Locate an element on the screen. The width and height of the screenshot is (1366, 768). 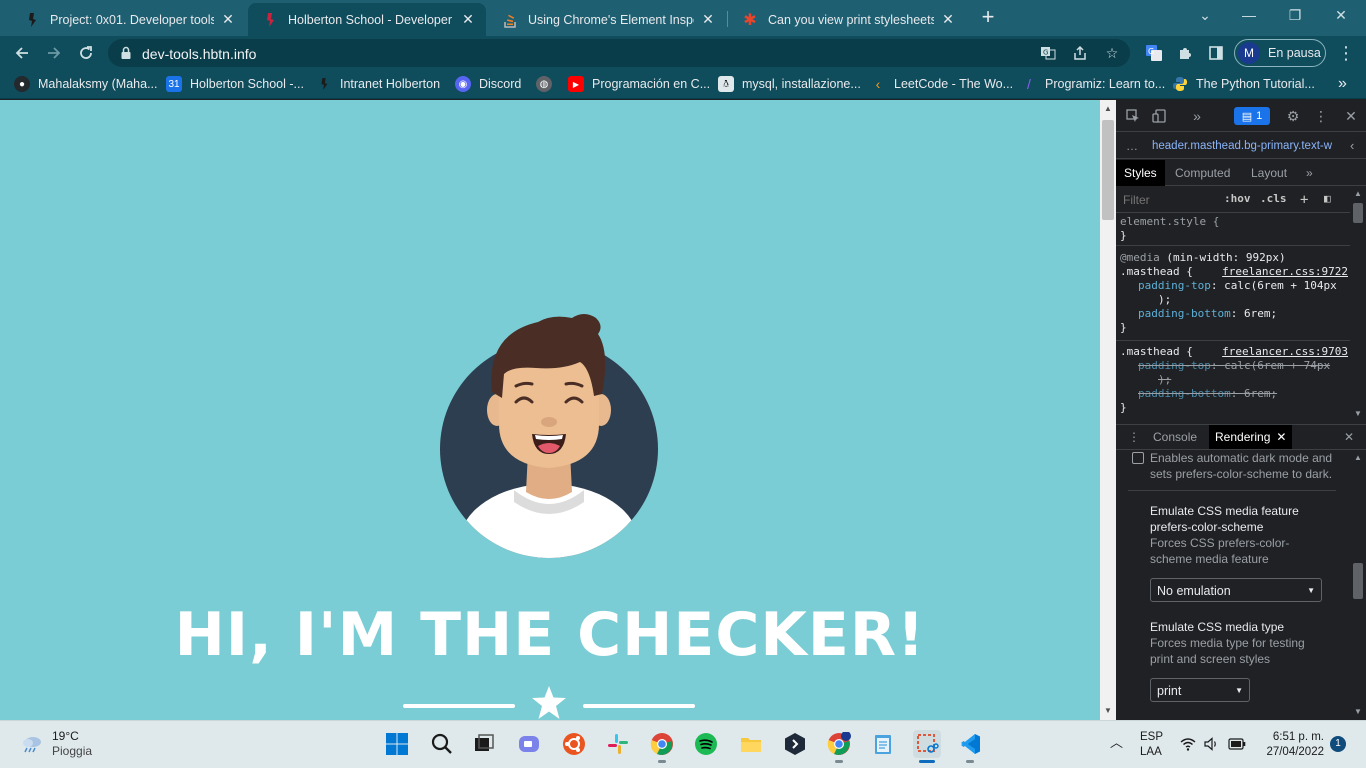
forward-button is located at coordinates (54, 53).